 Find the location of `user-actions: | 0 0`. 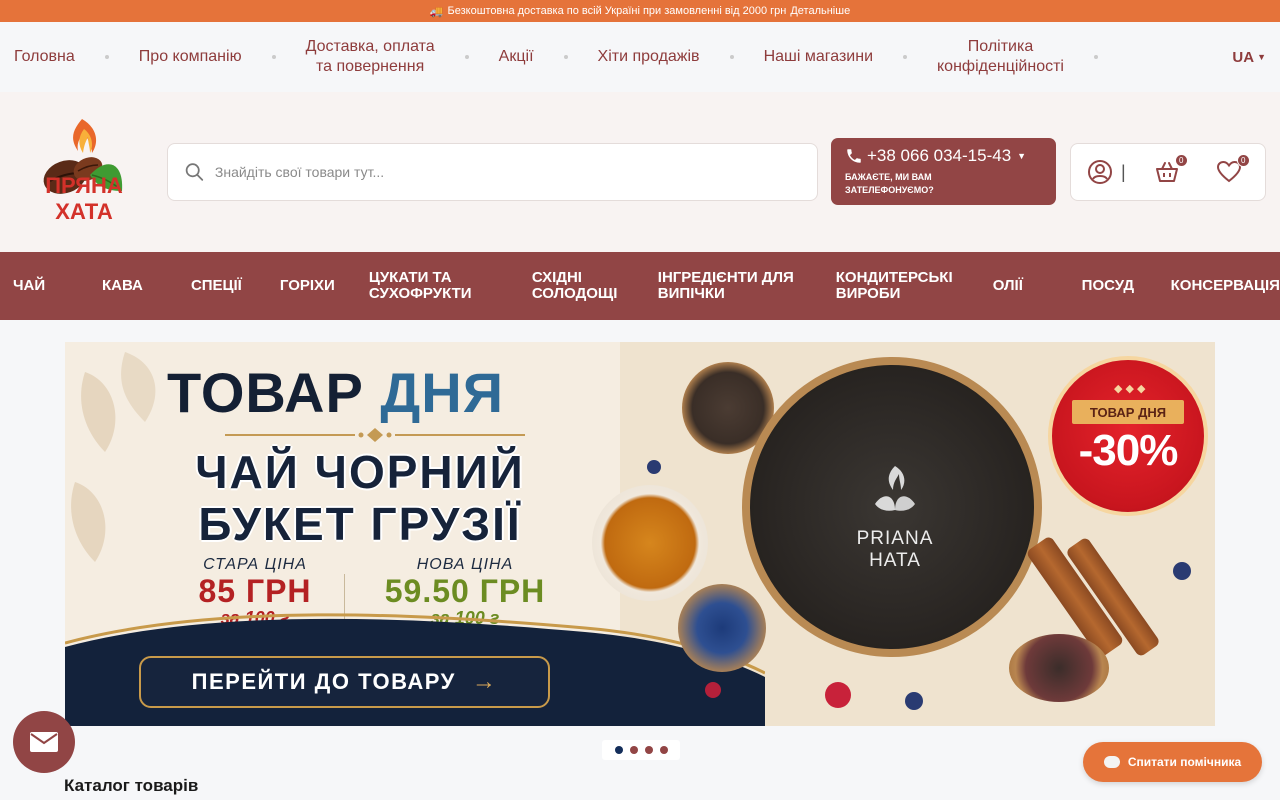

user-actions: | 0 0 is located at coordinates (1168, 172).